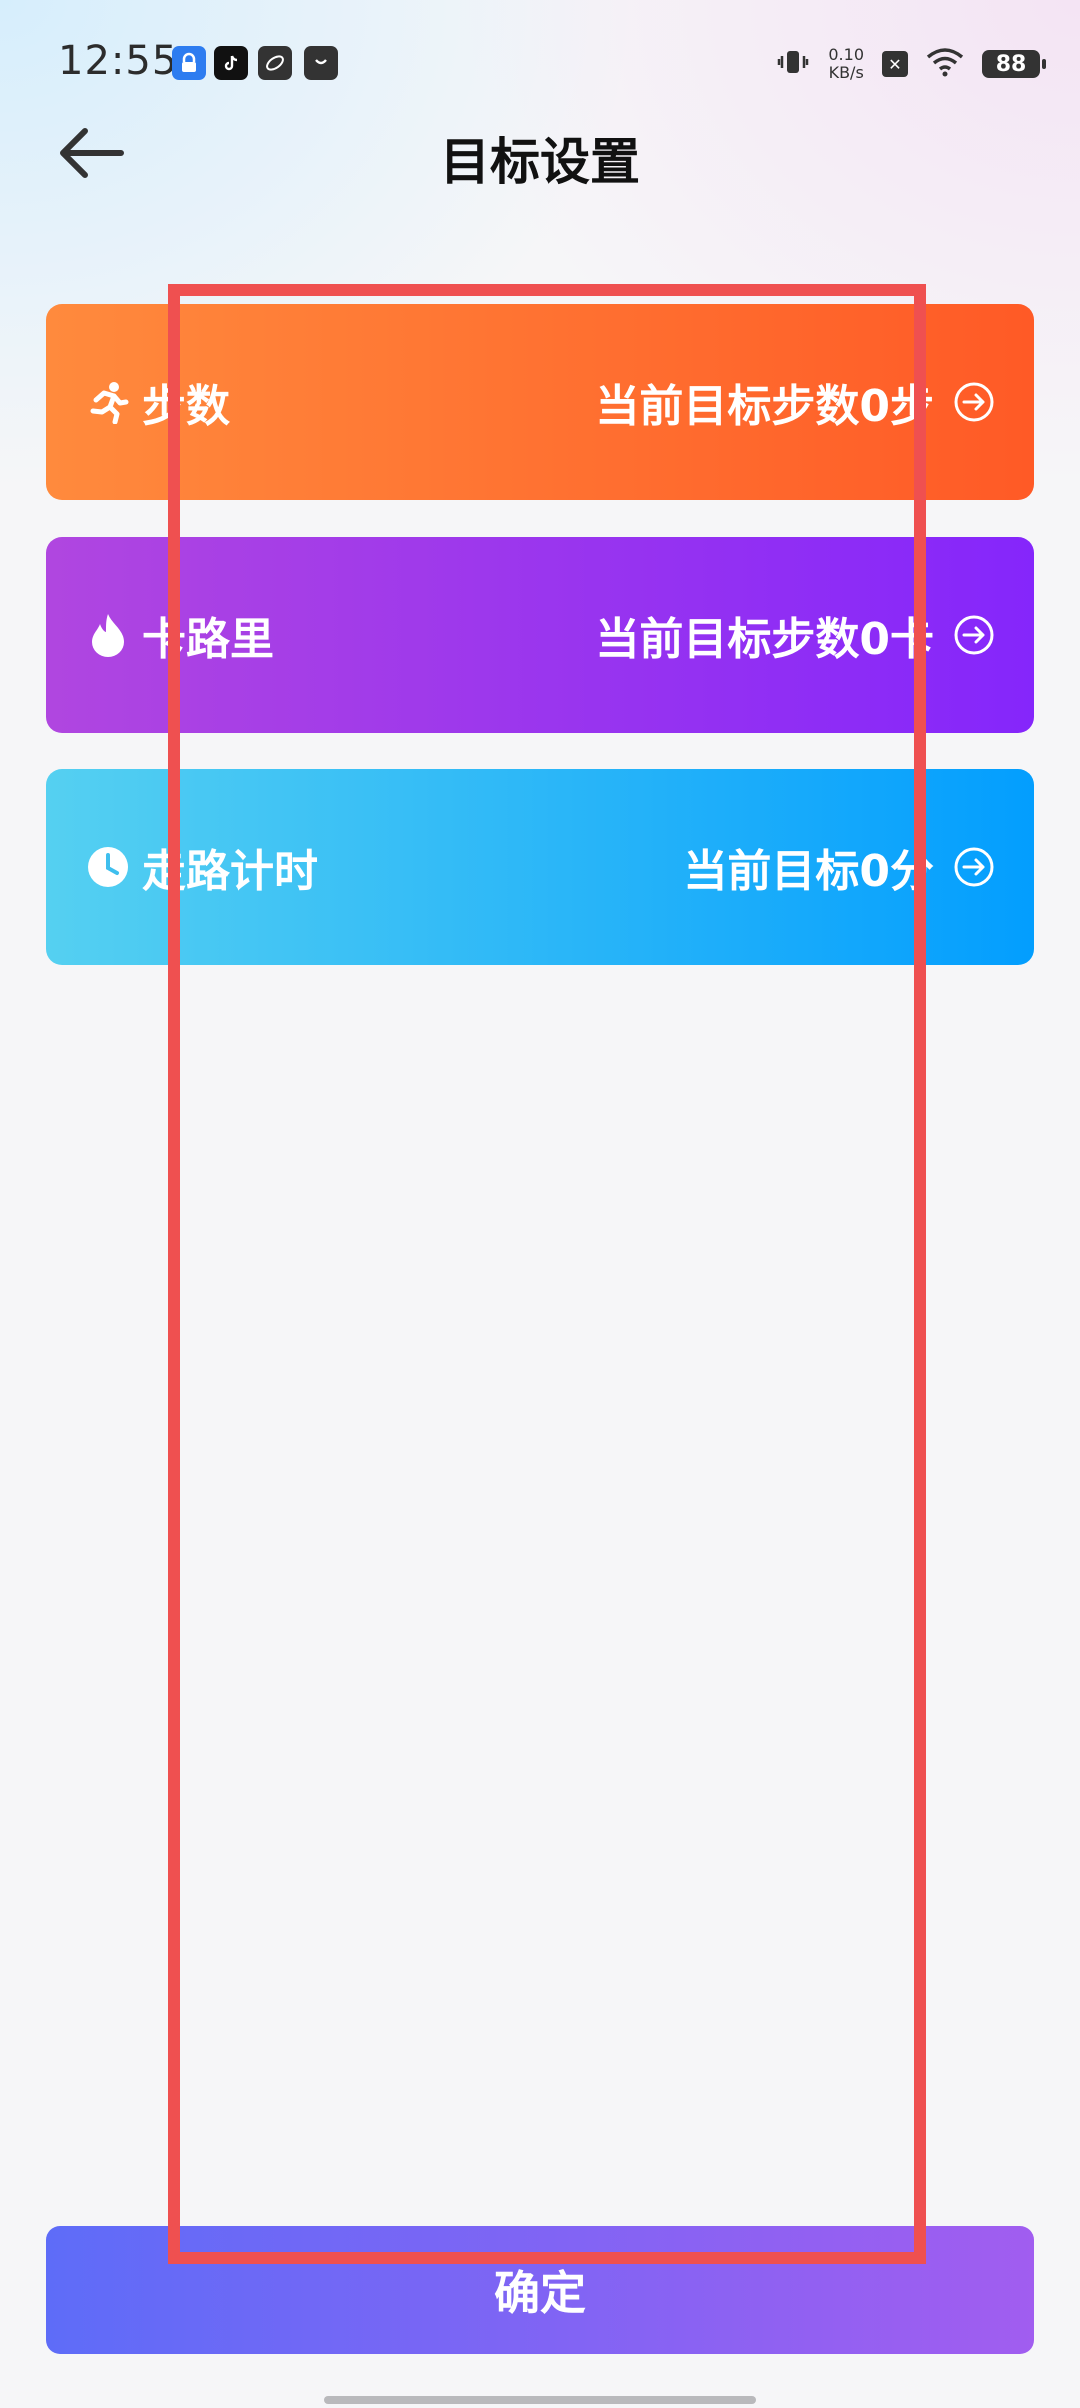 Image resolution: width=1080 pixels, height=2408 pixels. What do you see at coordinates (540, 60) in the screenshot?
I see `status-bar: 12:55 0.10 KB/s ✕ 88` at bounding box center [540, 60].